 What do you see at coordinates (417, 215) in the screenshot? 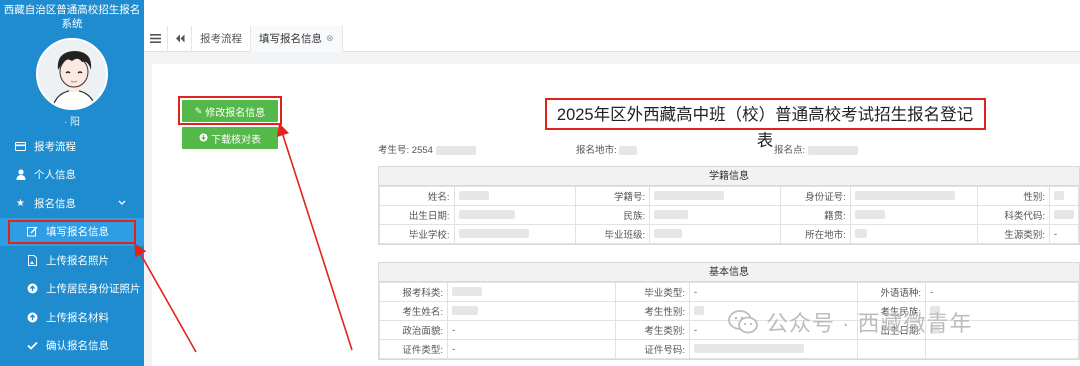
I see `field-label: 出生日期:` at bounding box center [417, 215].